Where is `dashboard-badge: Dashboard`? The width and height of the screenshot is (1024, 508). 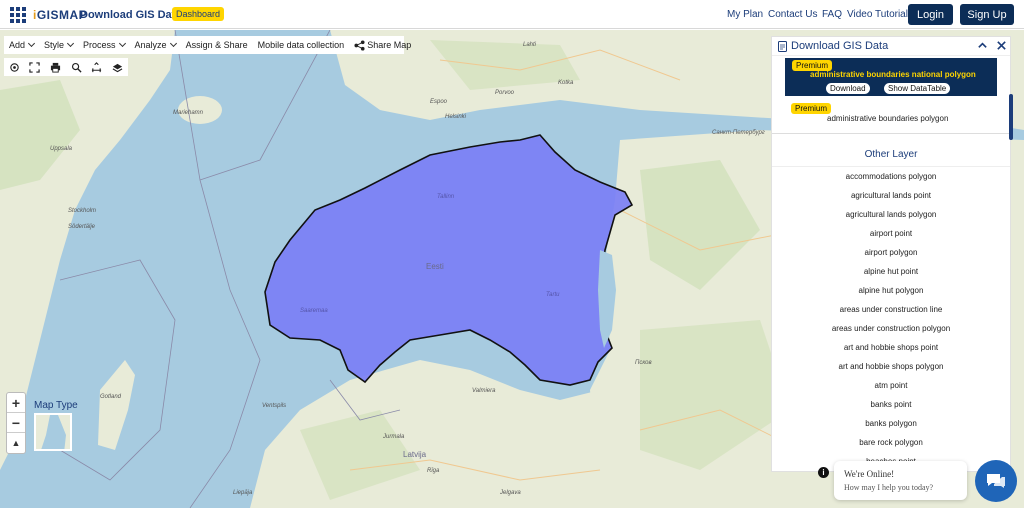
dashboard-badge: Dashboard is located at coordinates (198, 14).